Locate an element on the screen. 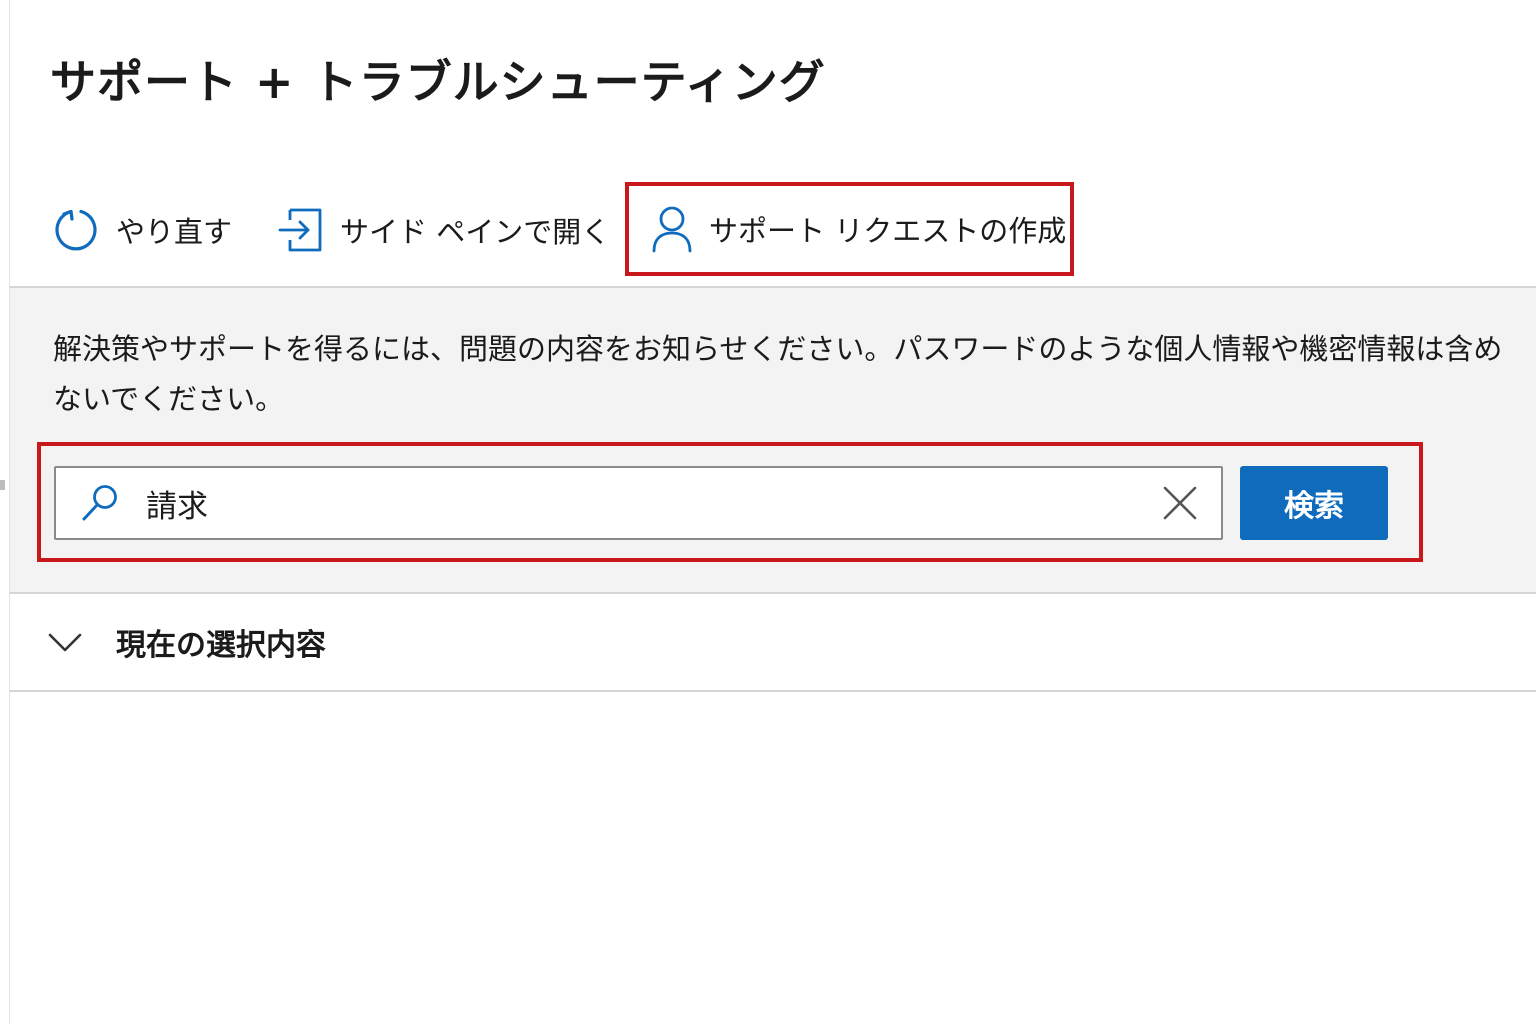  create-support-request-button: サポート リクエストの作成 is located at coordinates (849, 229).